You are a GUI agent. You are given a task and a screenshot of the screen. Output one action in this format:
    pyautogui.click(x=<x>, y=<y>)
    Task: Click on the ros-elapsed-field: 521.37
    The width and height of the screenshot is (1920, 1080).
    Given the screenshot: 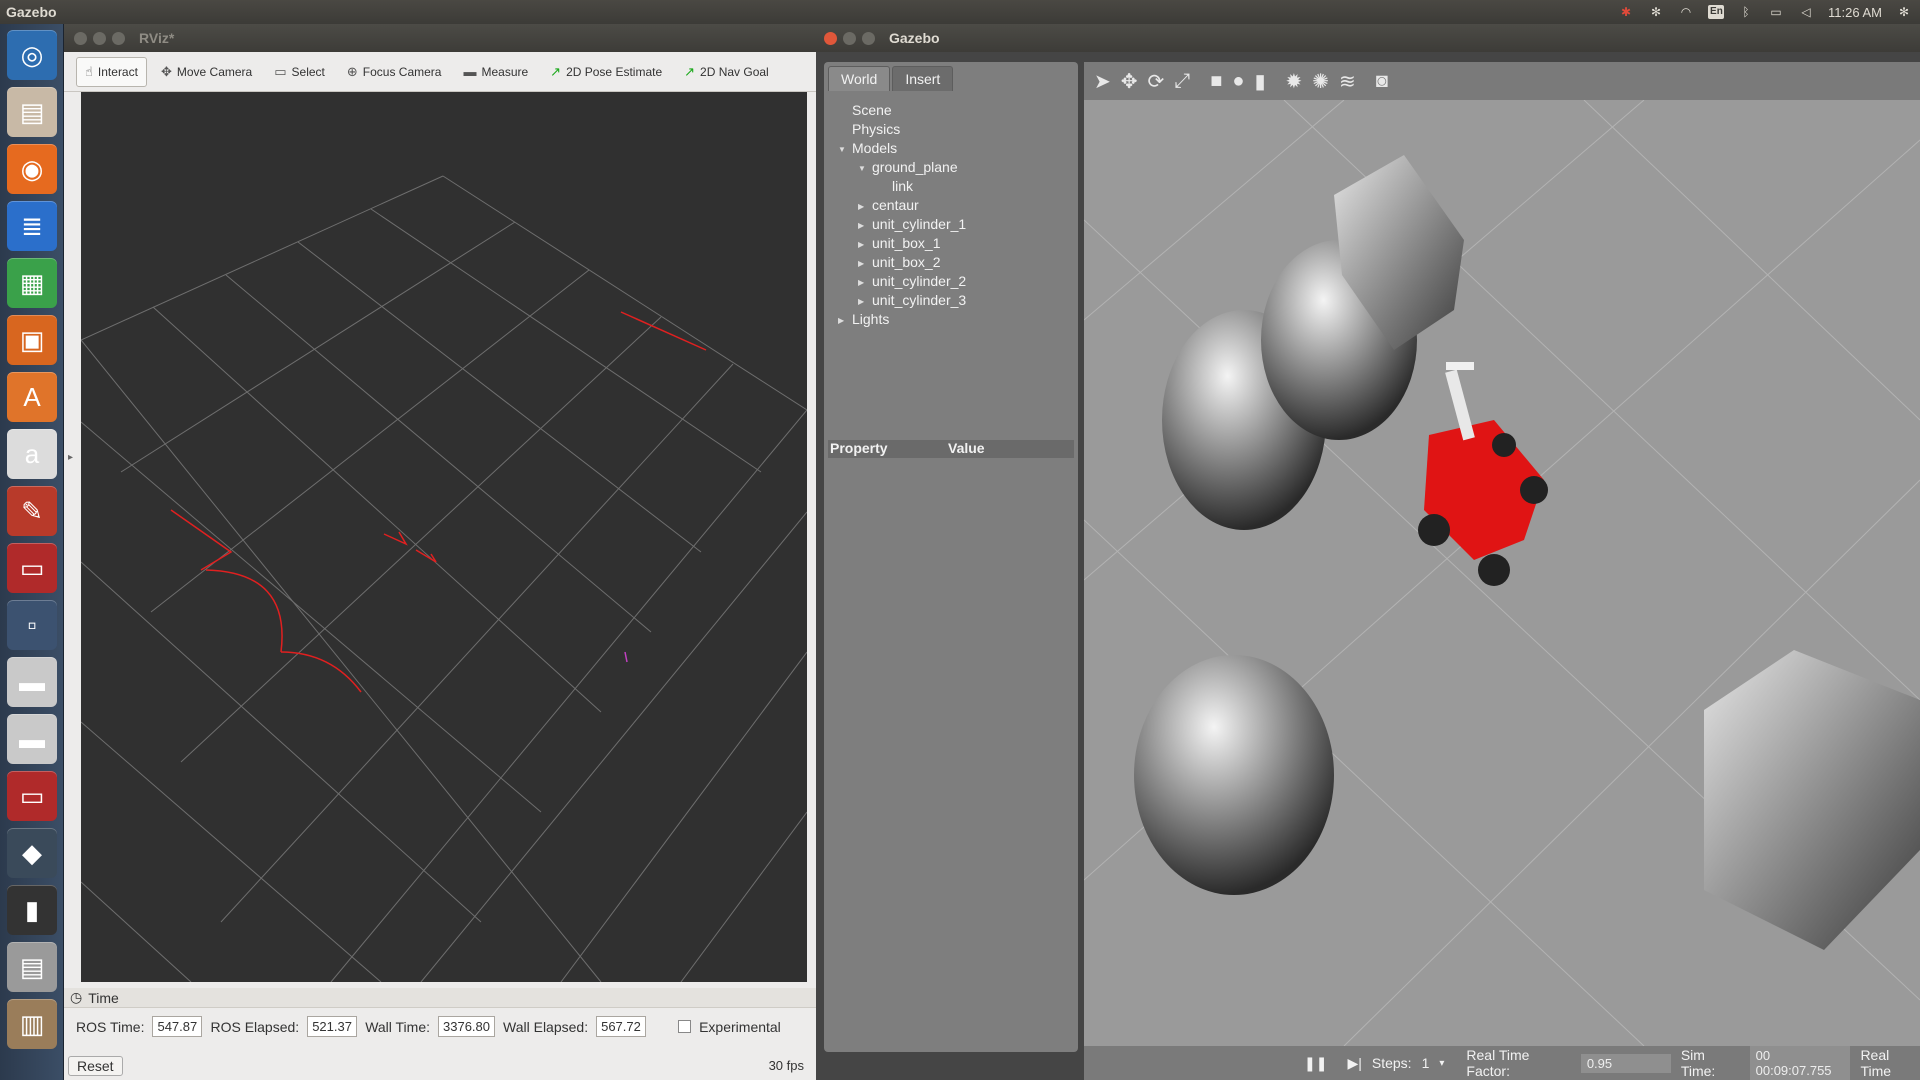 What is the action you would take?
    pyautogui.click(x=332, y=1026)
    